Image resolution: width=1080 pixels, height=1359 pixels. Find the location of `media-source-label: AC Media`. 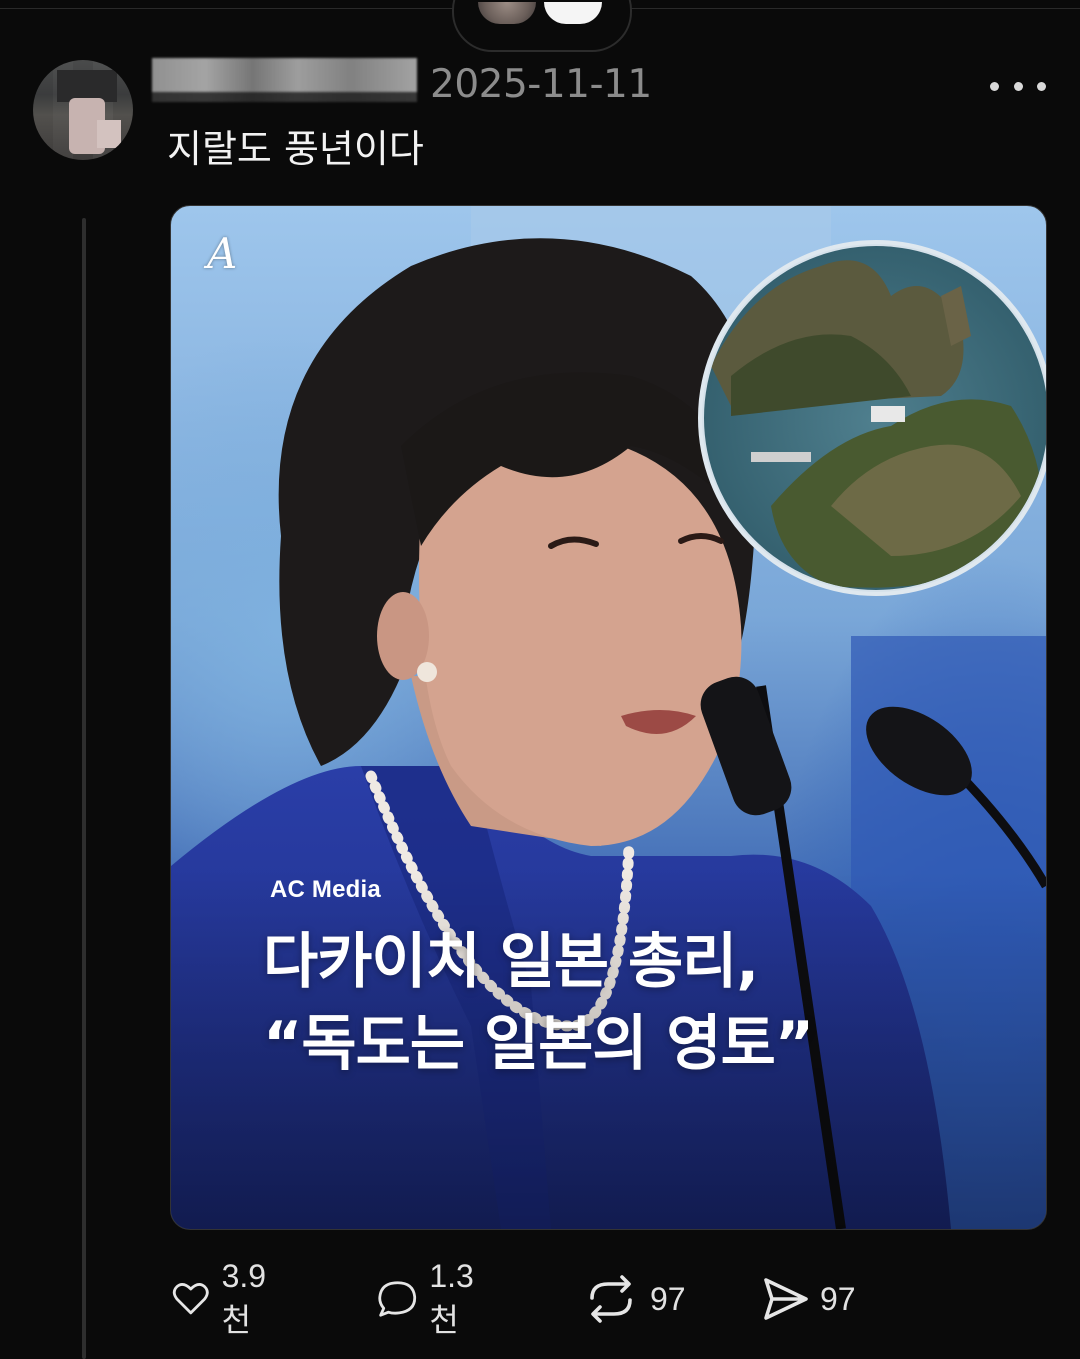

media-source-label: AC Media is located at coordinates (325, 889).